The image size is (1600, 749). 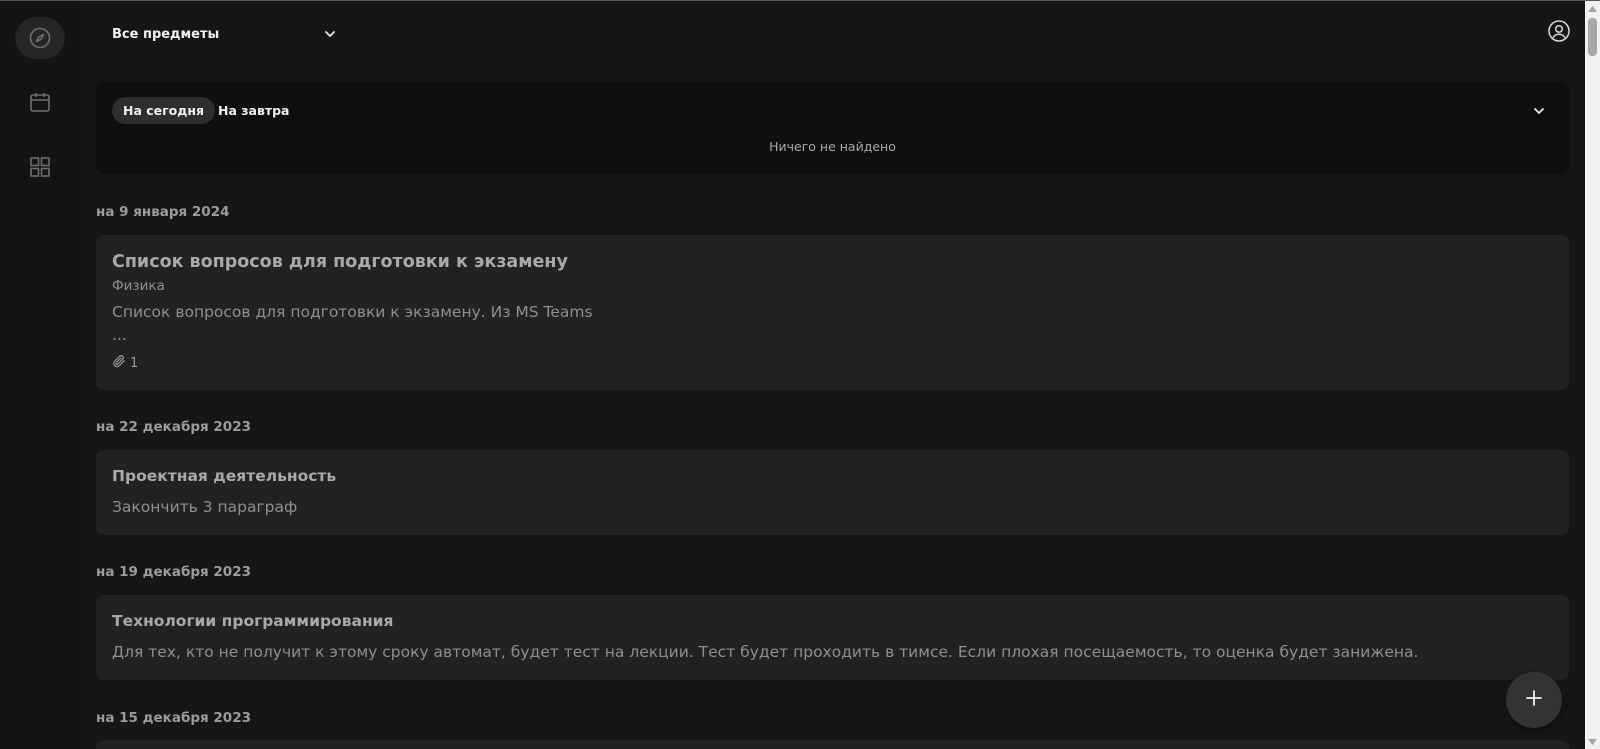 What do you see at coordinates (832, 744) in the screenshot?
I see `homework-card` at bounding box center [832, 744].